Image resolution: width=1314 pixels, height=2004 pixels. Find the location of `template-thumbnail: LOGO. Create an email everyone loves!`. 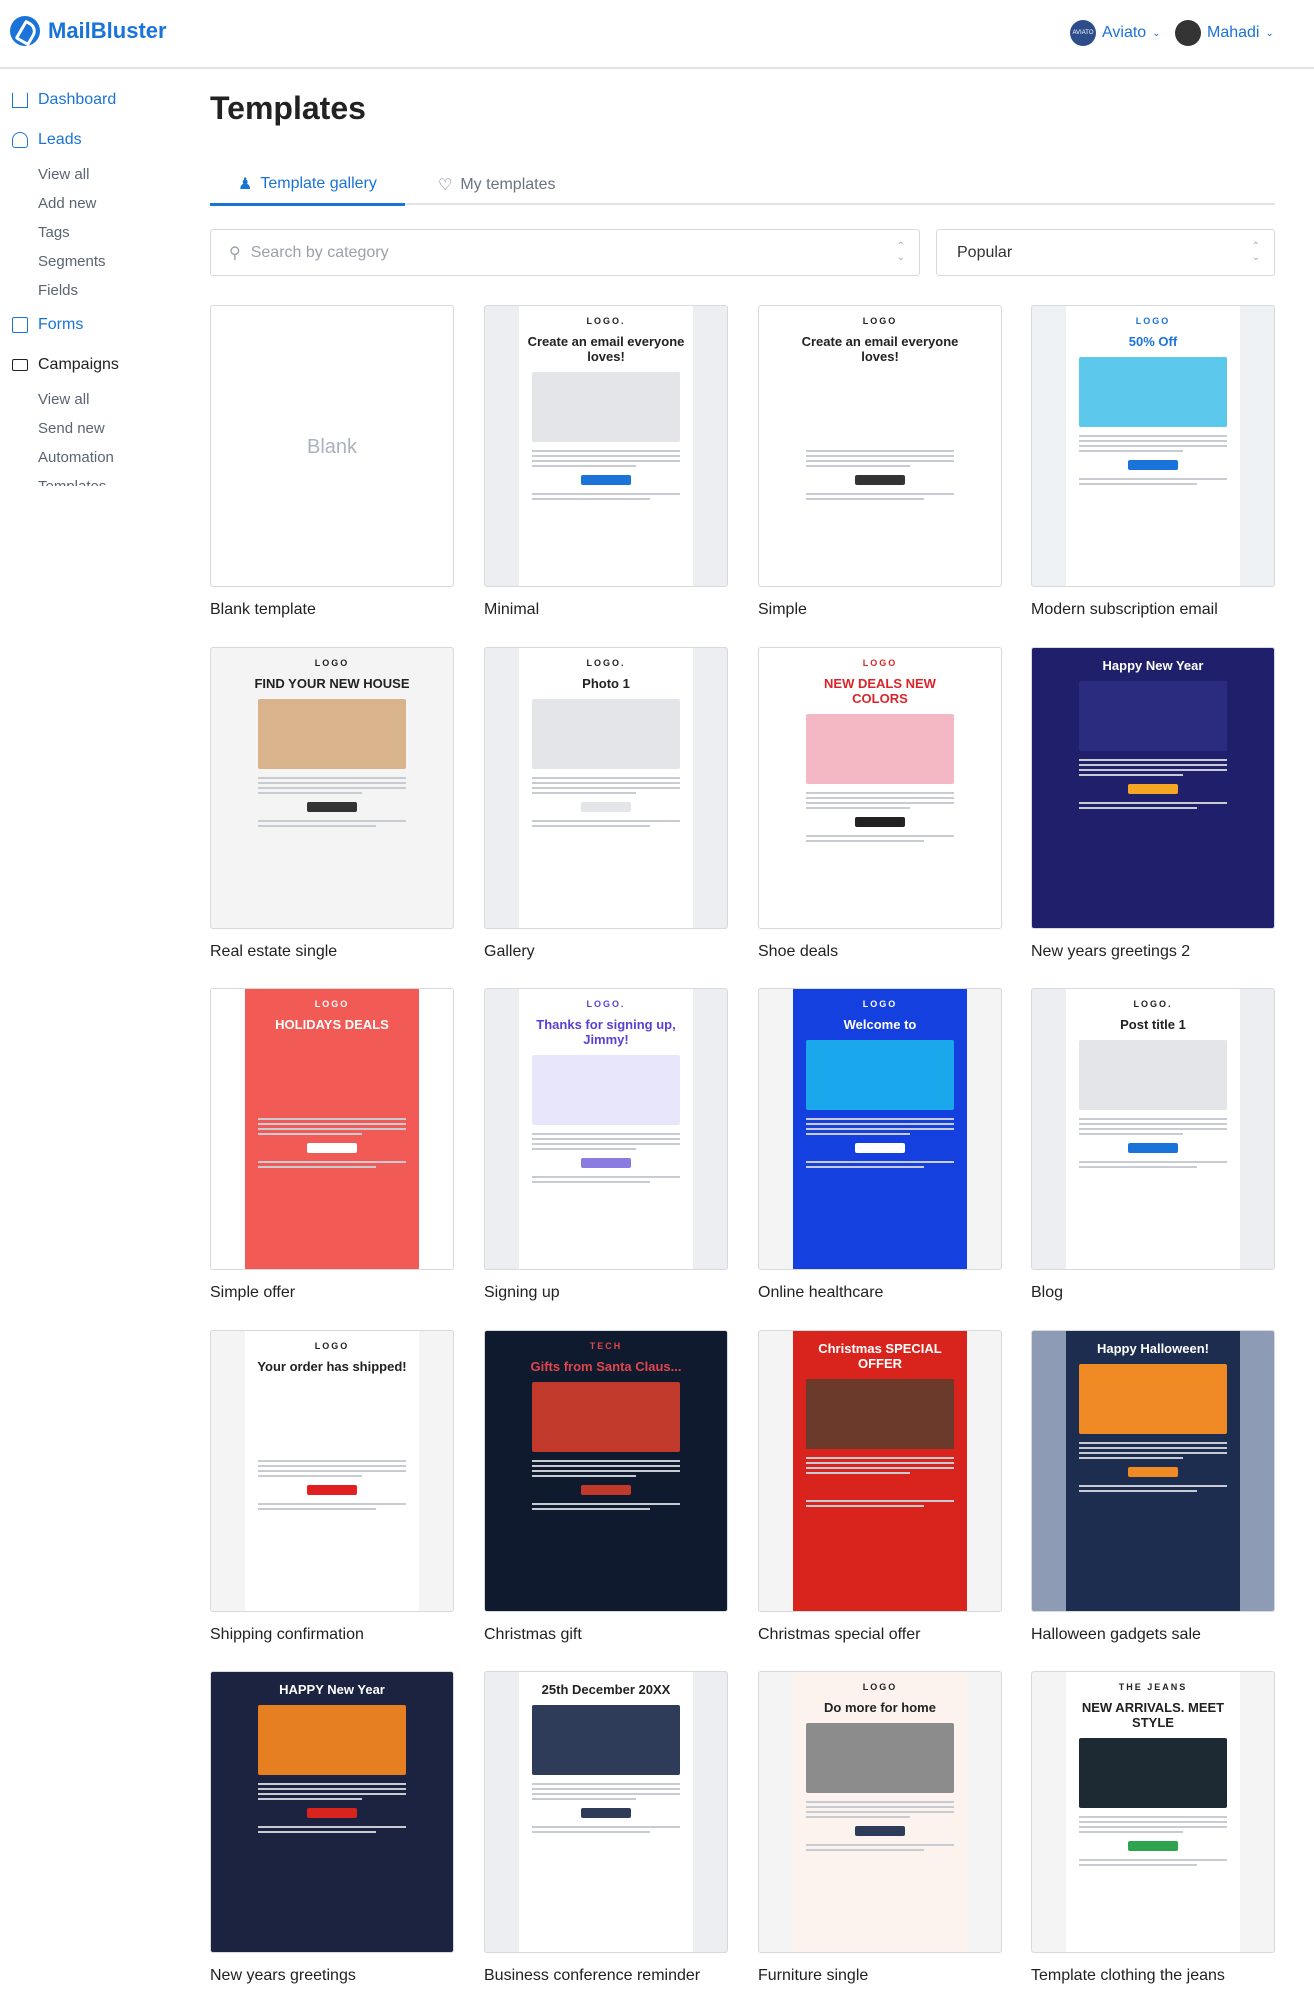

template-thumbnail: LOGO. Create an email everyone loves! is located at coordinates (606, 446).